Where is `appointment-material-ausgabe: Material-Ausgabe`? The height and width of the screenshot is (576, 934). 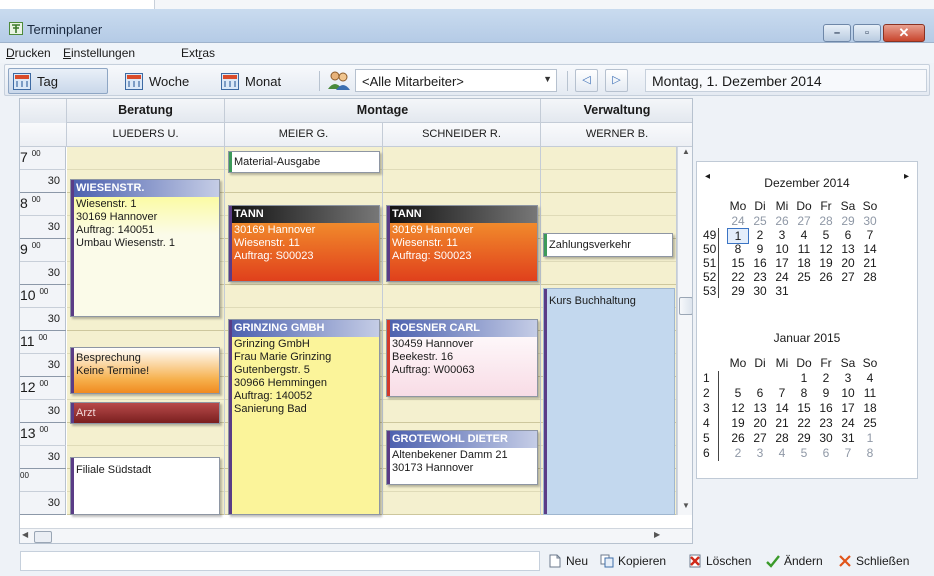
appointment-material-ausgabe: Material-Ausgabe is located at coordinates (304, 162).